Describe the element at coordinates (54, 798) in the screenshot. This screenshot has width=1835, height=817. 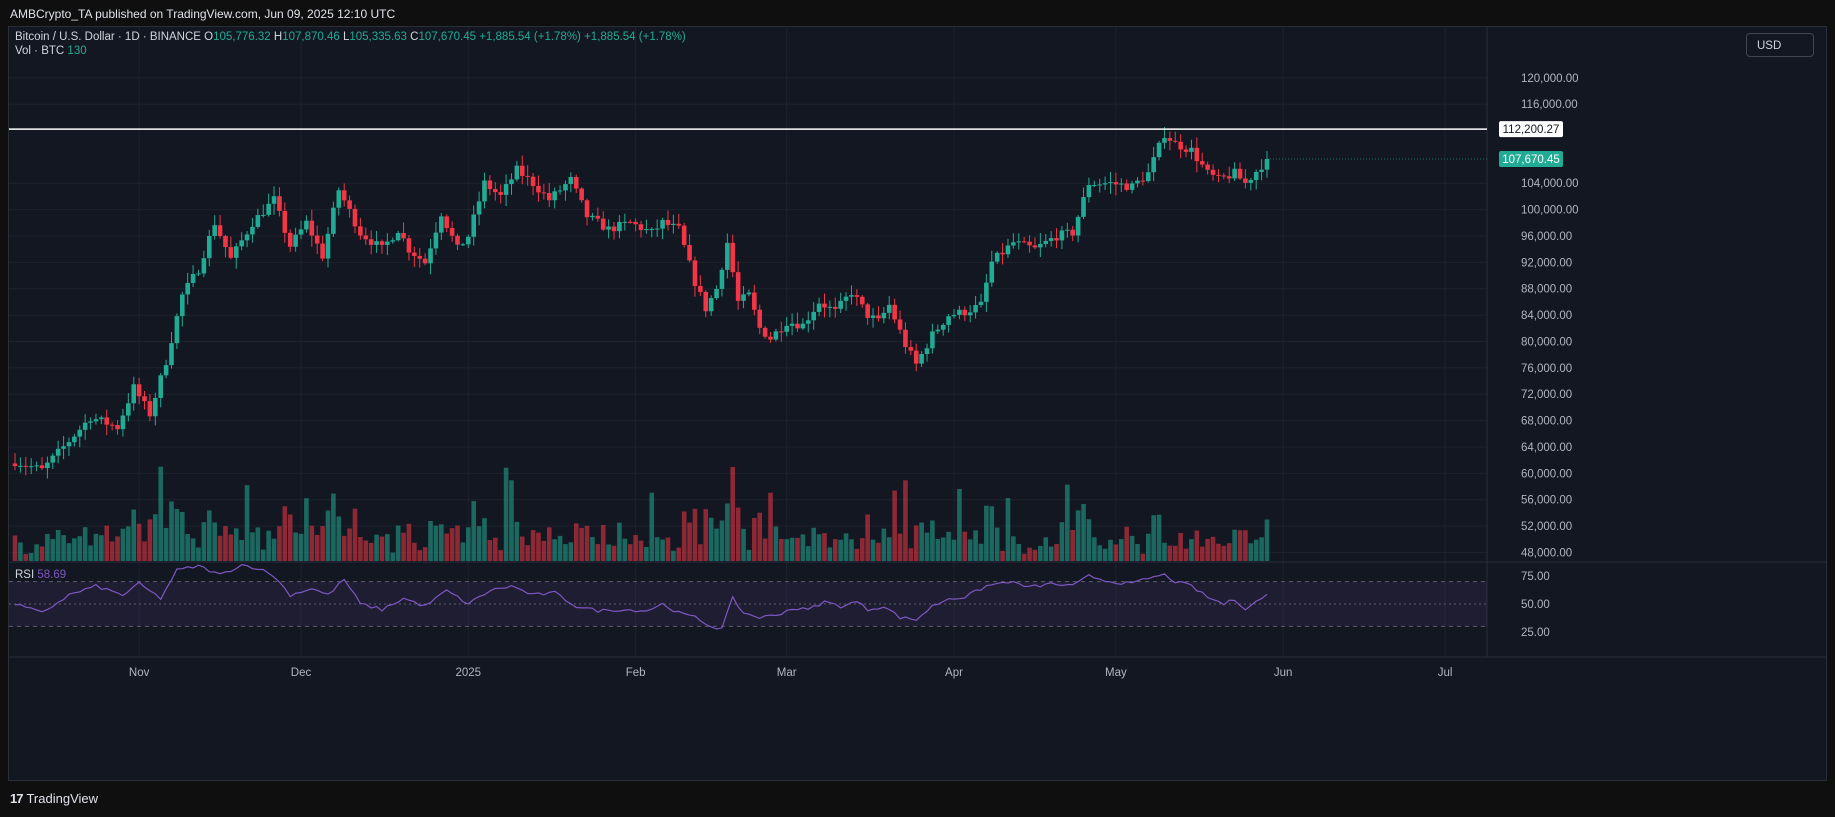
I see `tradingview-logo: 17 TradingView` at that location.